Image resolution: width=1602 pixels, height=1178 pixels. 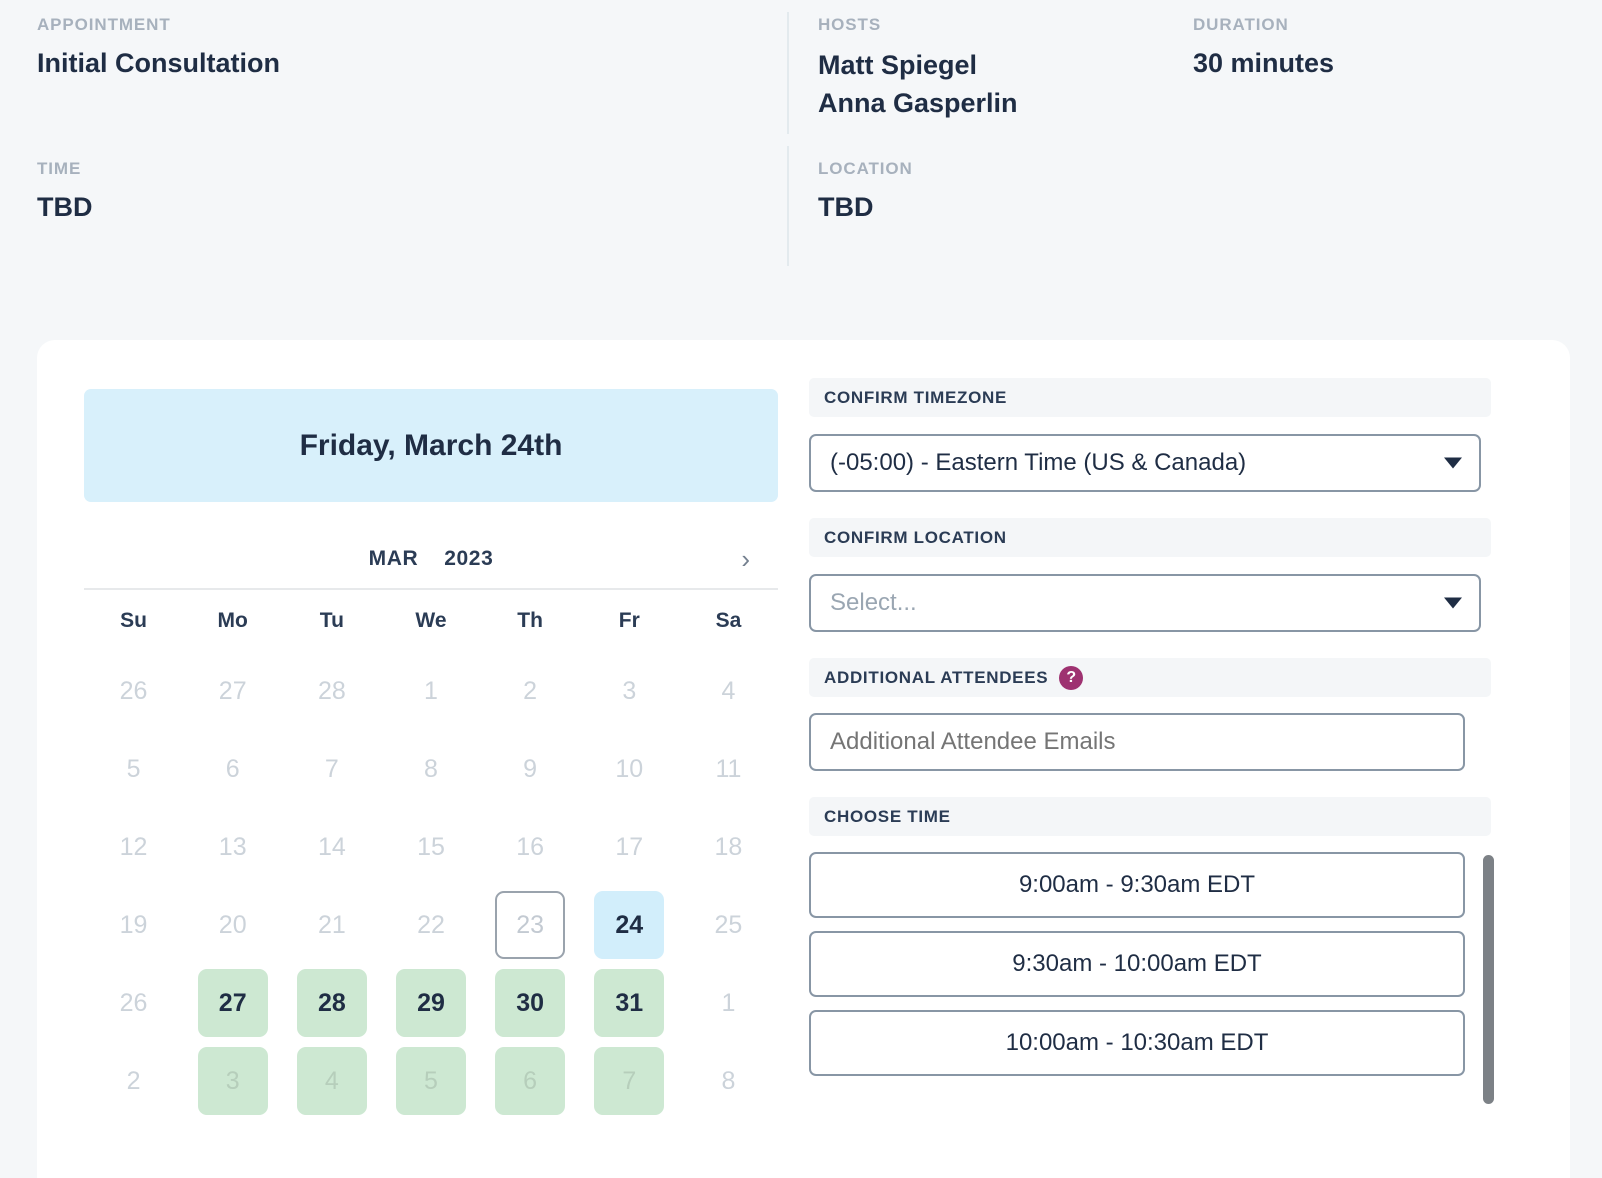 I want to click on calendar-day-17: 17, so click(x=629, y=846).